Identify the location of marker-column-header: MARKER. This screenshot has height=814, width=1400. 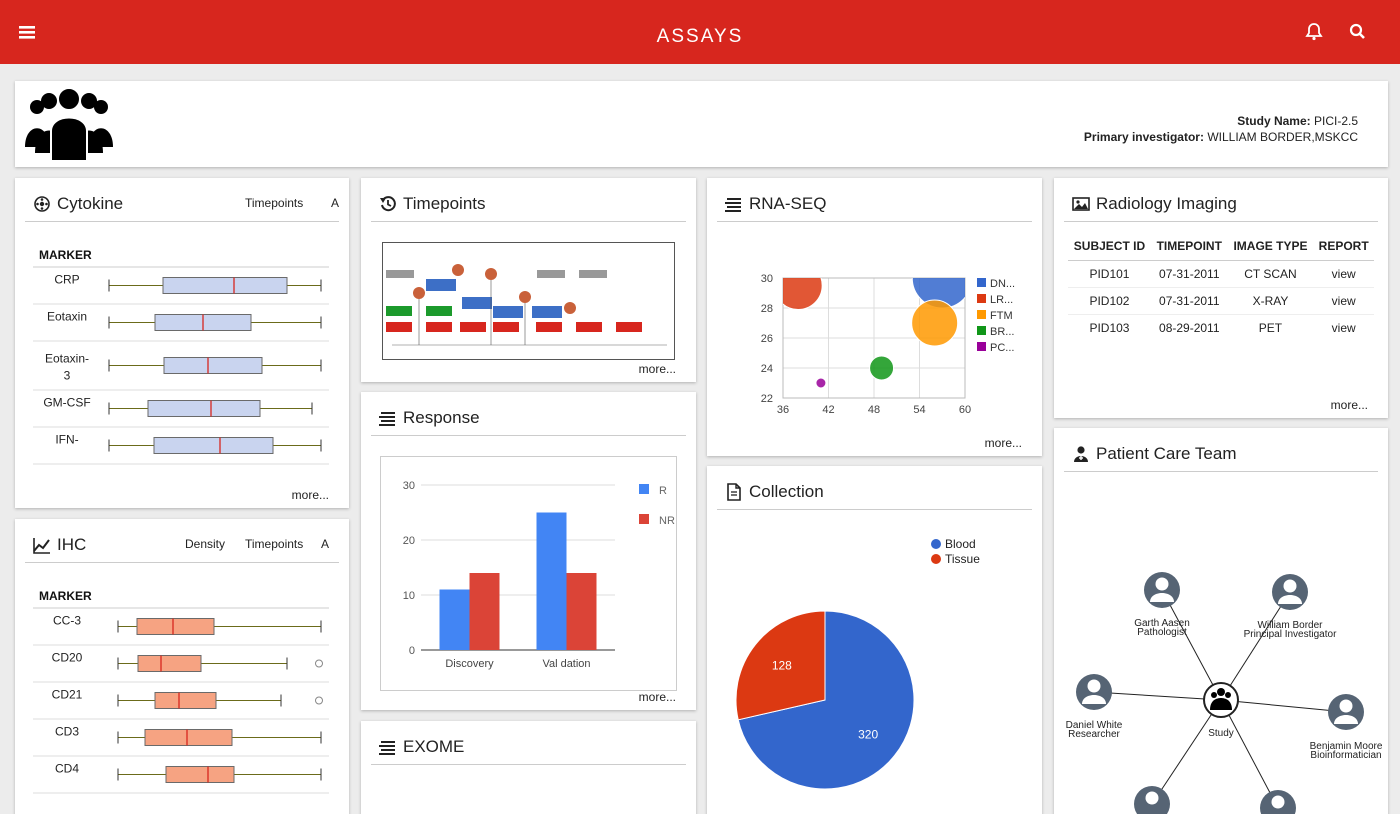
(65, 255).